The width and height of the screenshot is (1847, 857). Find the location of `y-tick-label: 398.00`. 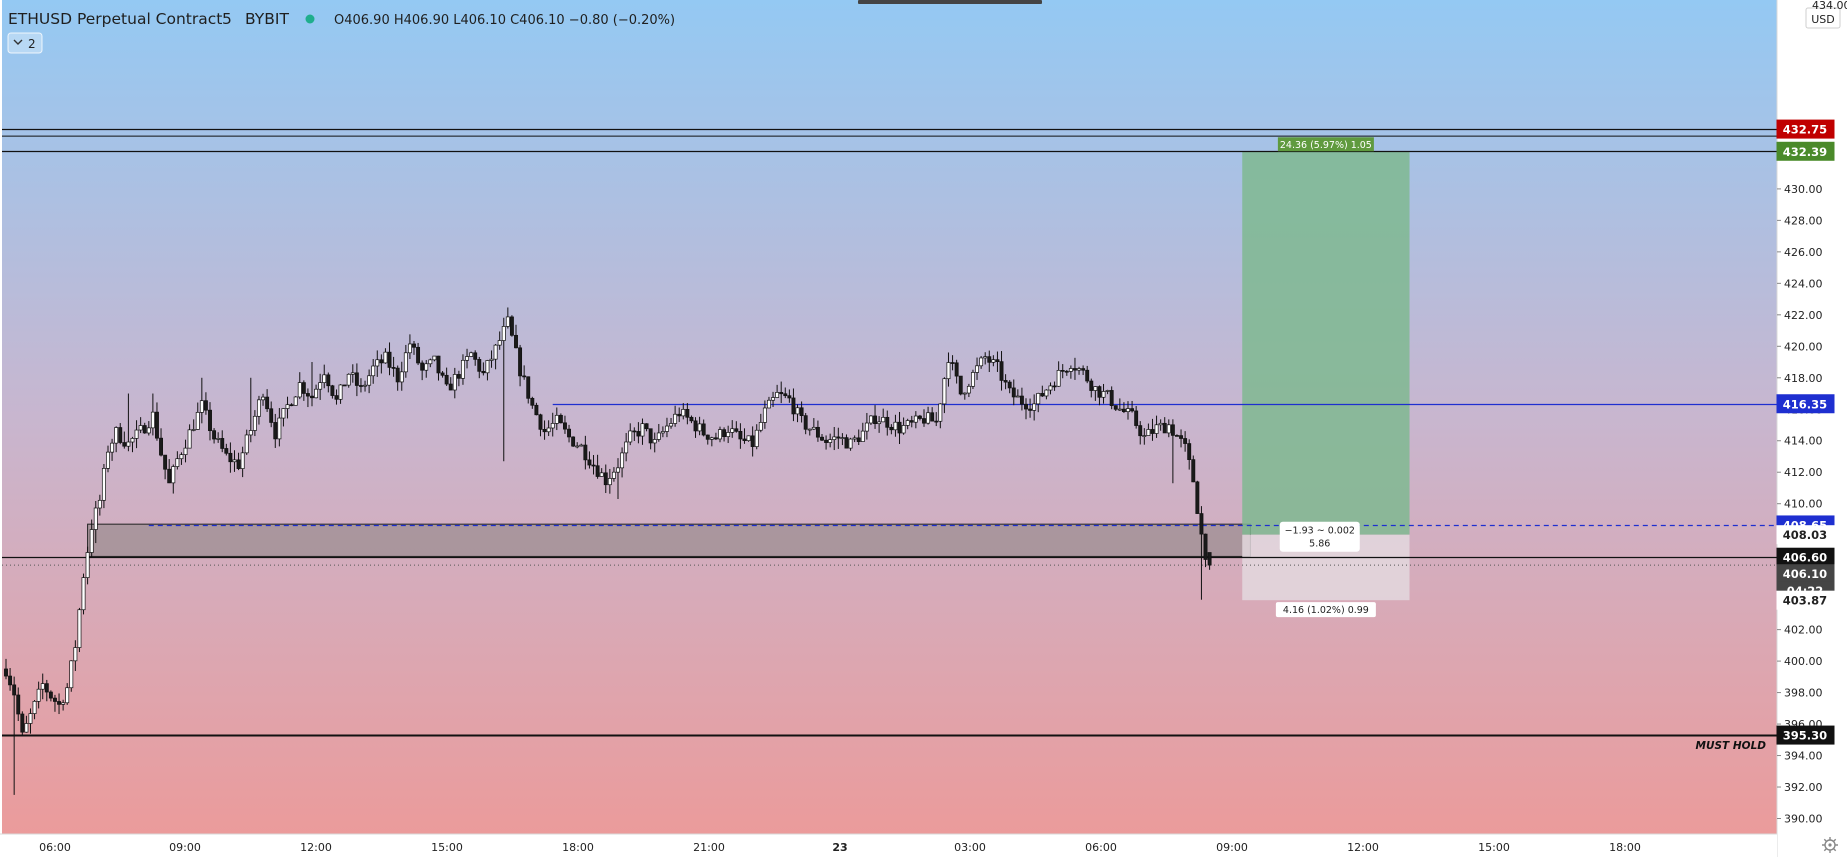

y-tick-label: 398.00 is located at coordinates (1803, 693).